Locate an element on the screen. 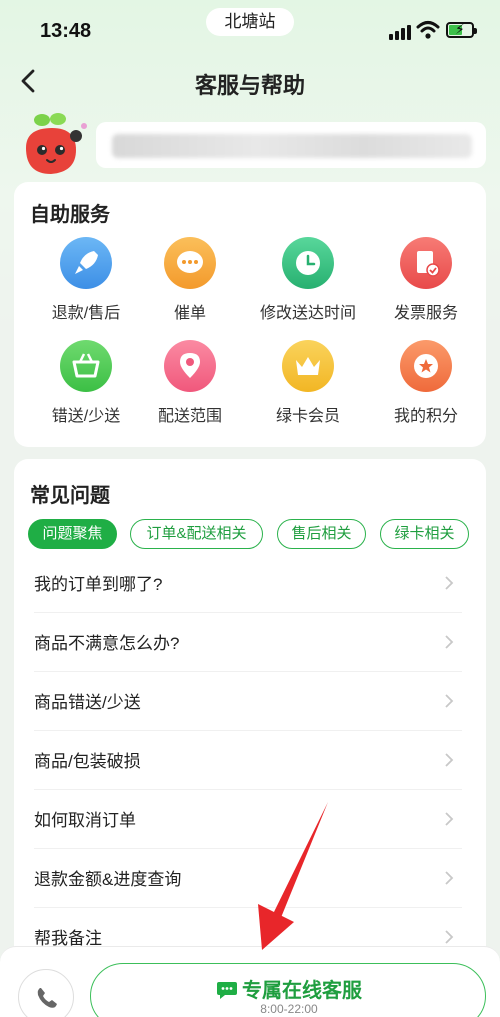 The image size is (500, 1017). faq-question: 我的订单到哪了? is located at coordinates (98, 584).